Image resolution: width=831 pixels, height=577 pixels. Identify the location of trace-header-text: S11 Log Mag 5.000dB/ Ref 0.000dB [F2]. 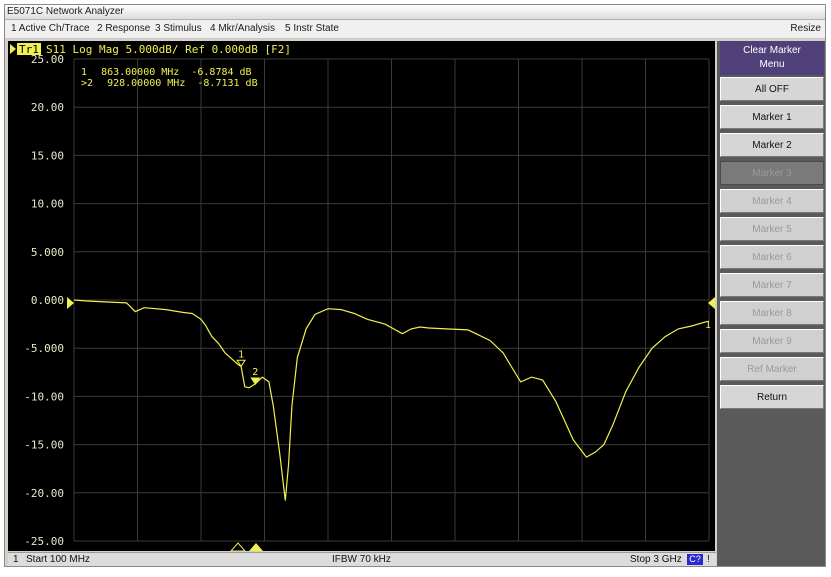
(168, 49).